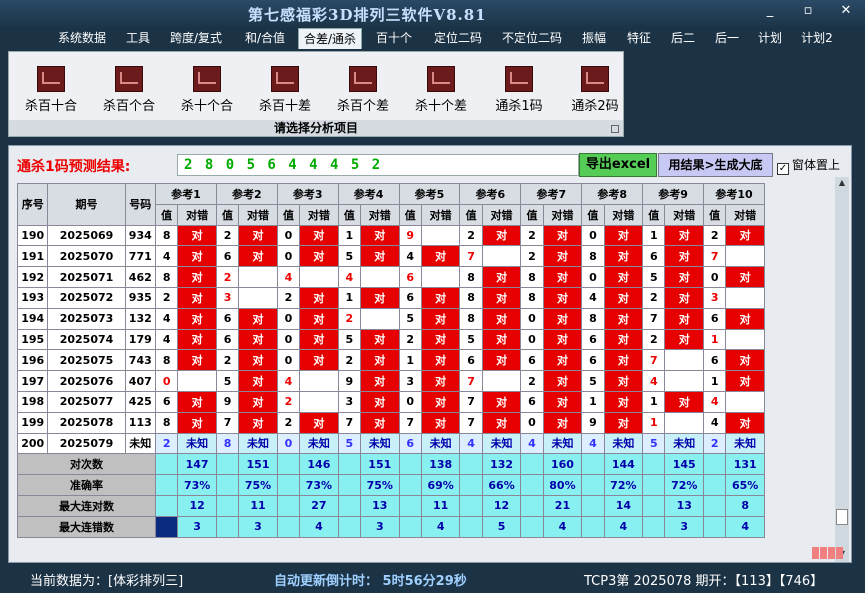 This screenshot has width=865, height=593. I want to click on export-excel-button: 导出excel, so click(618, 165).